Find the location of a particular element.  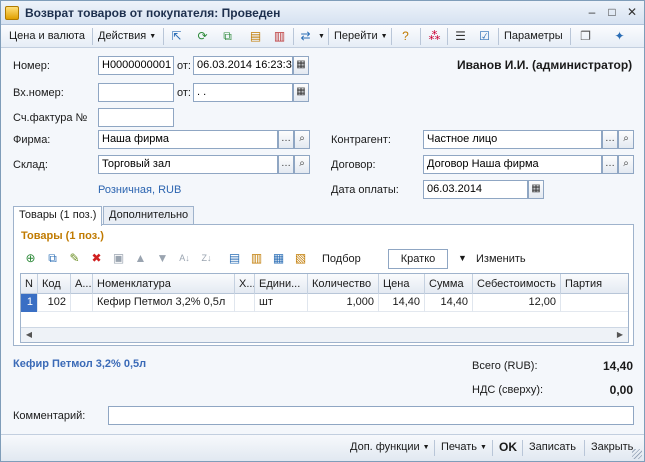

sort-desc-icon: Z↓ is located at coordinates (206, 258).